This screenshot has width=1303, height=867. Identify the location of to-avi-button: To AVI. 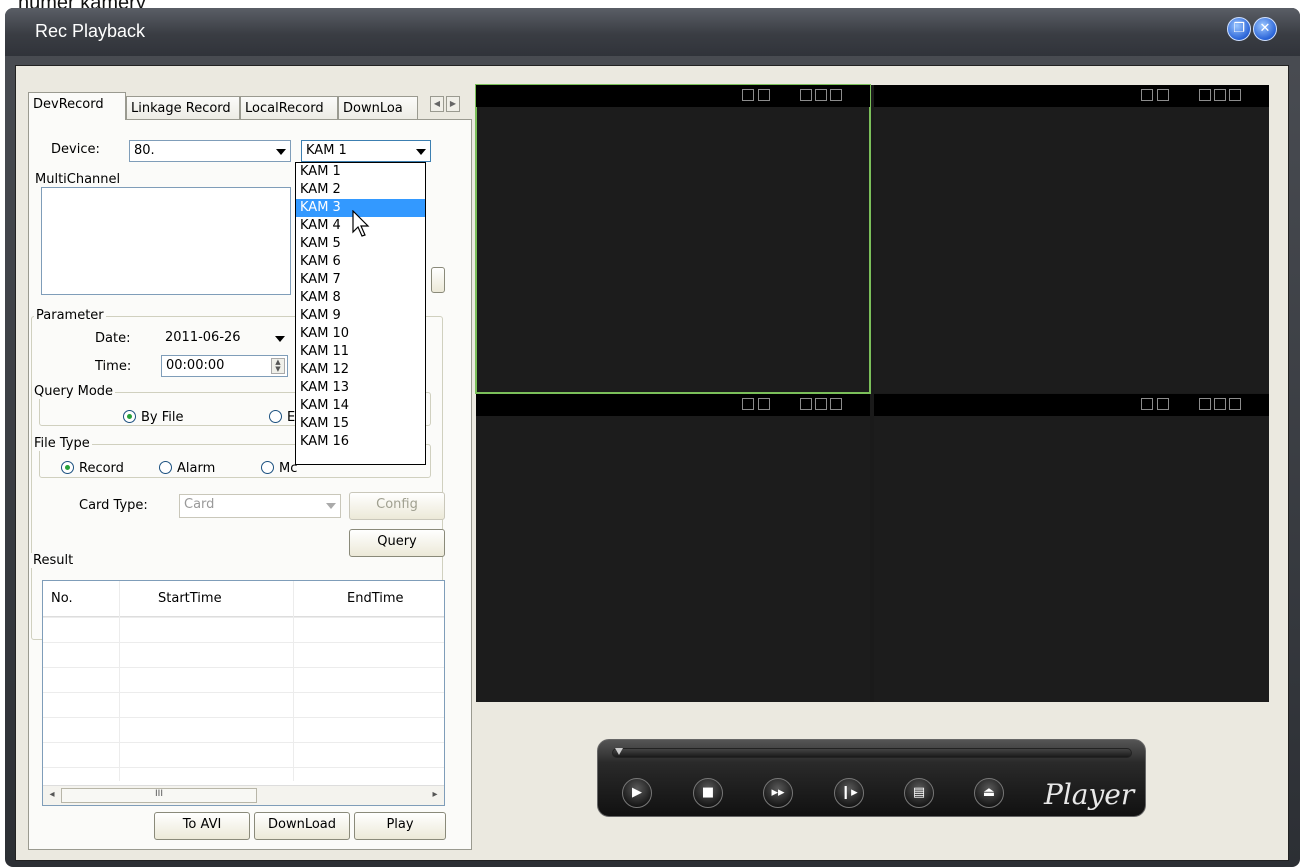
(202, 826).